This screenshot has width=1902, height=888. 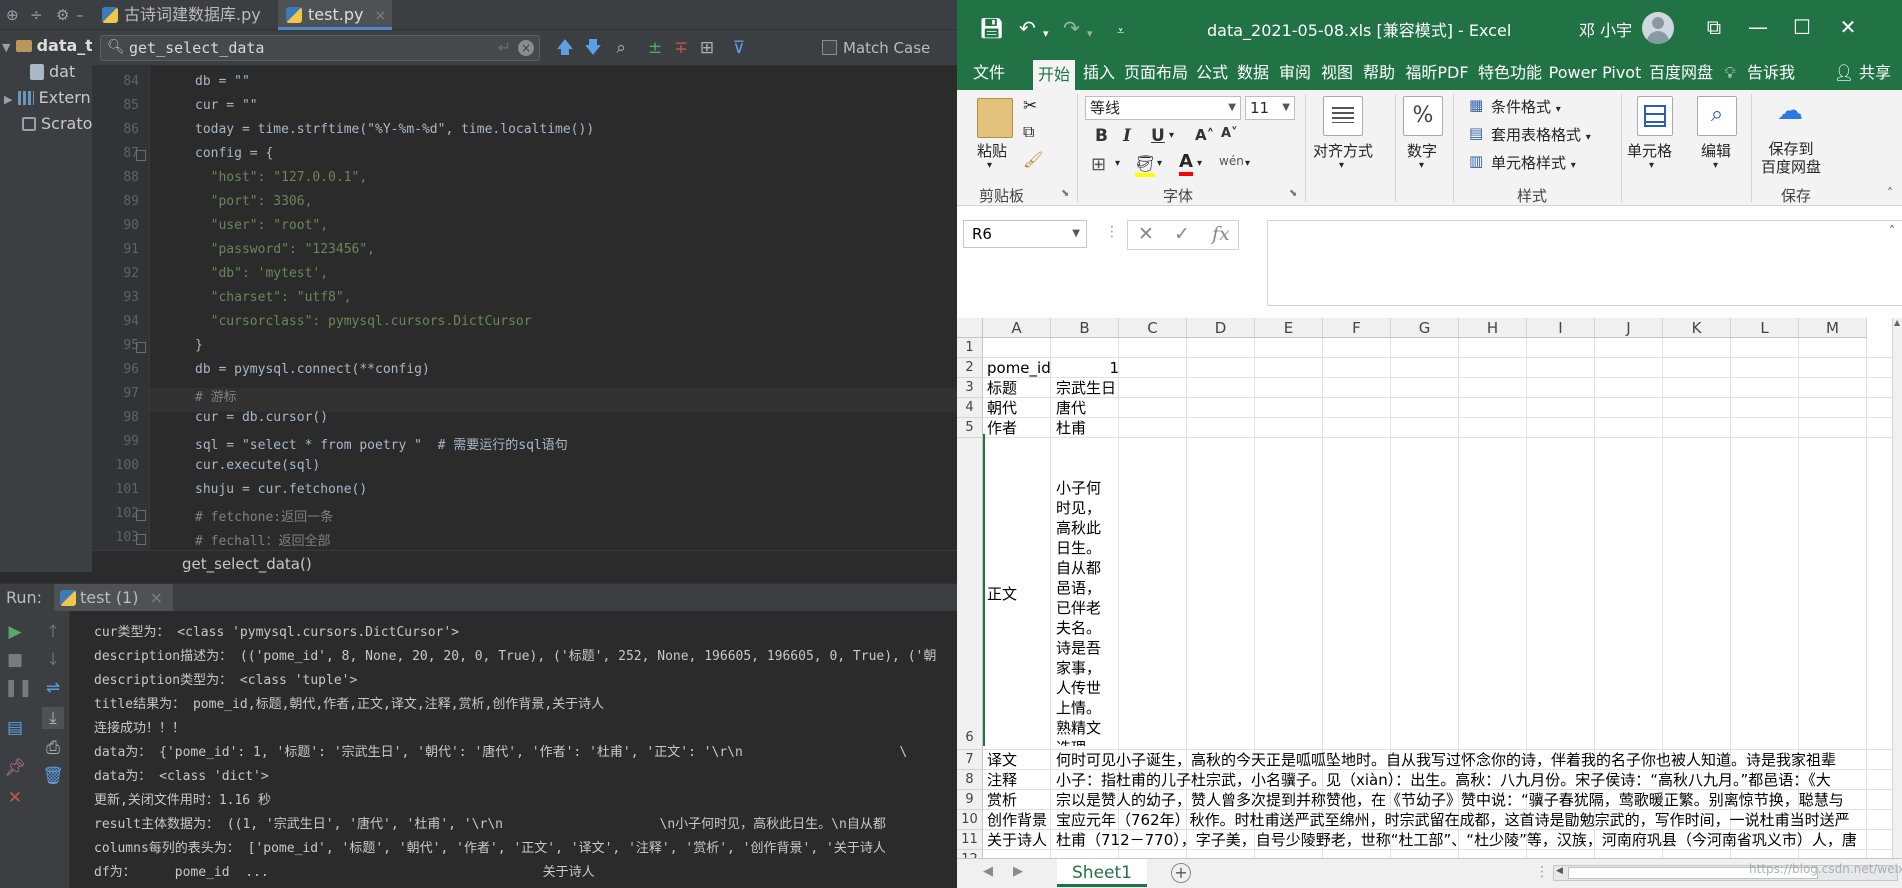 I want to click on increase-font-icon: A˄, so click(x=1204, y=135).